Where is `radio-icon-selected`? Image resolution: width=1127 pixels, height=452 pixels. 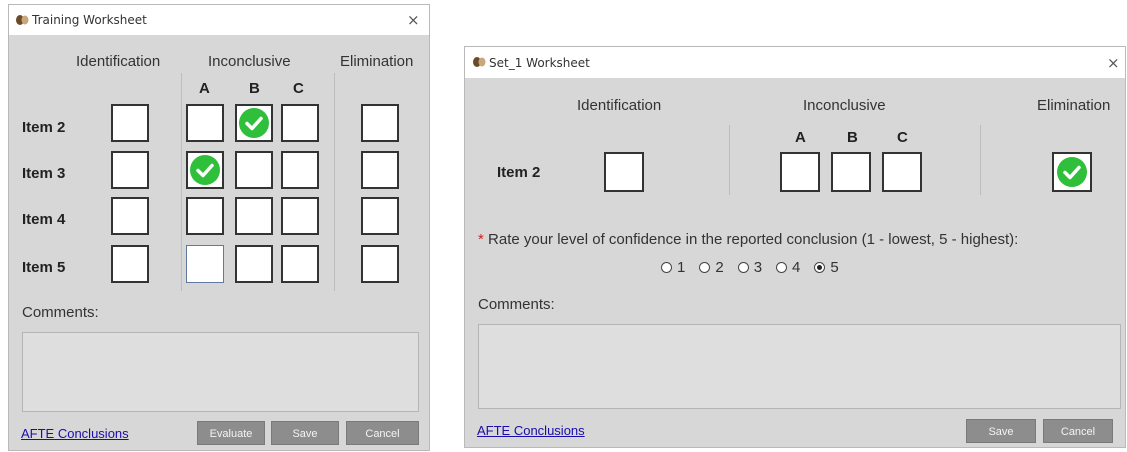 radio-icon-selected is located at coordinates (820, 267).